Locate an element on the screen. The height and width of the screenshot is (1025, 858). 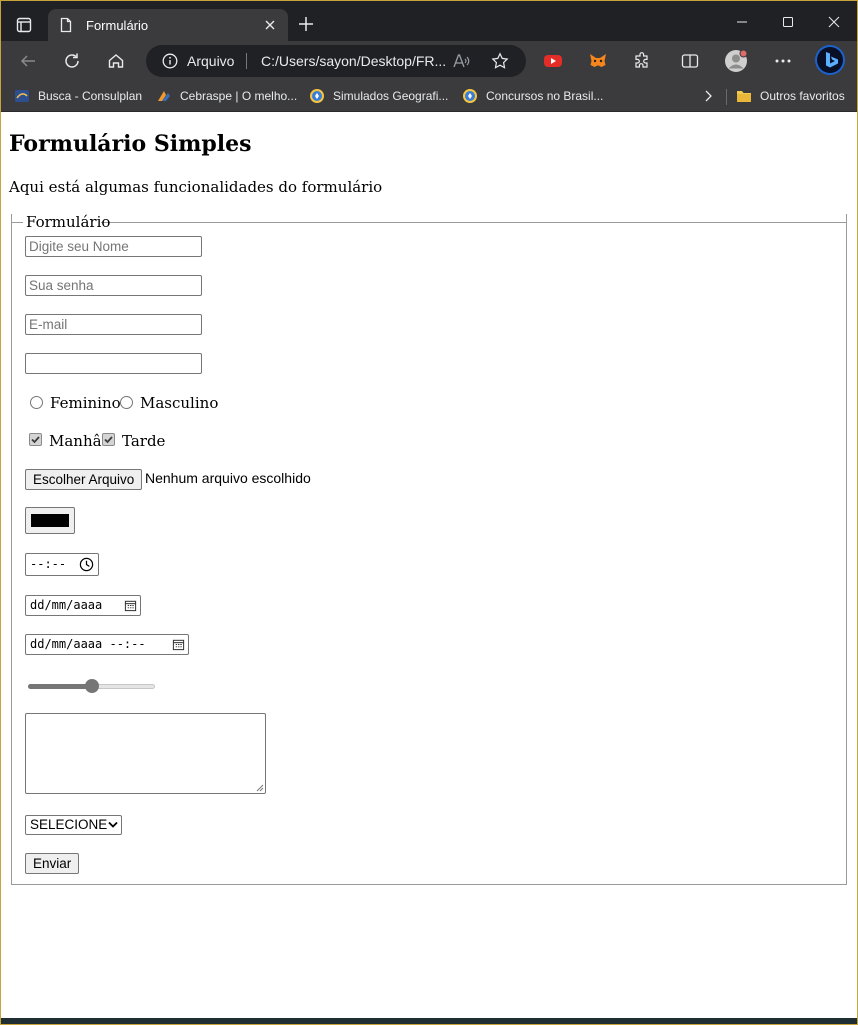
more-options-icon is located at coordinates (783, 61).